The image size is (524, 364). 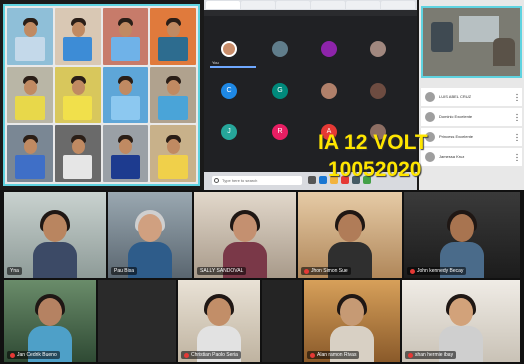 What do you see at coordinates (233, 67) in the screenshot?
I see `active-speaker-bar` at bounding box center [233, 67].